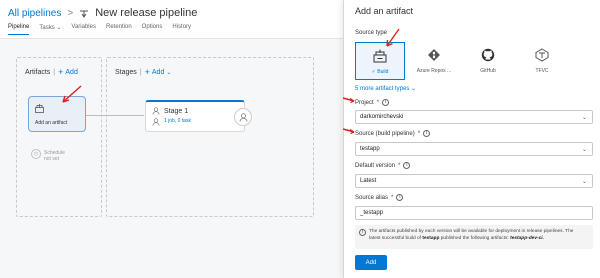 Image resolution: width=600 pixels, height=278 pixels. I want to click on project-label-text: Project, so click(364, 102).